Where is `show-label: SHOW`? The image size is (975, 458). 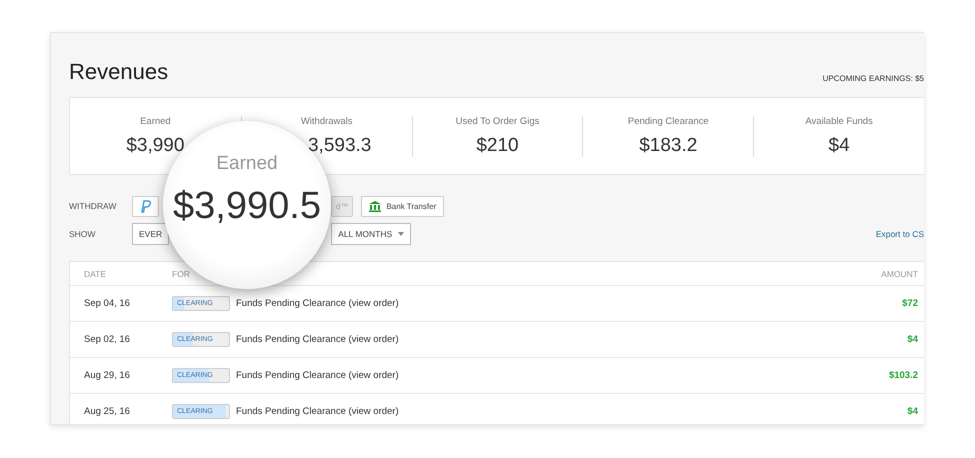
show-label: SHOW is located at coordinates (82, 234).